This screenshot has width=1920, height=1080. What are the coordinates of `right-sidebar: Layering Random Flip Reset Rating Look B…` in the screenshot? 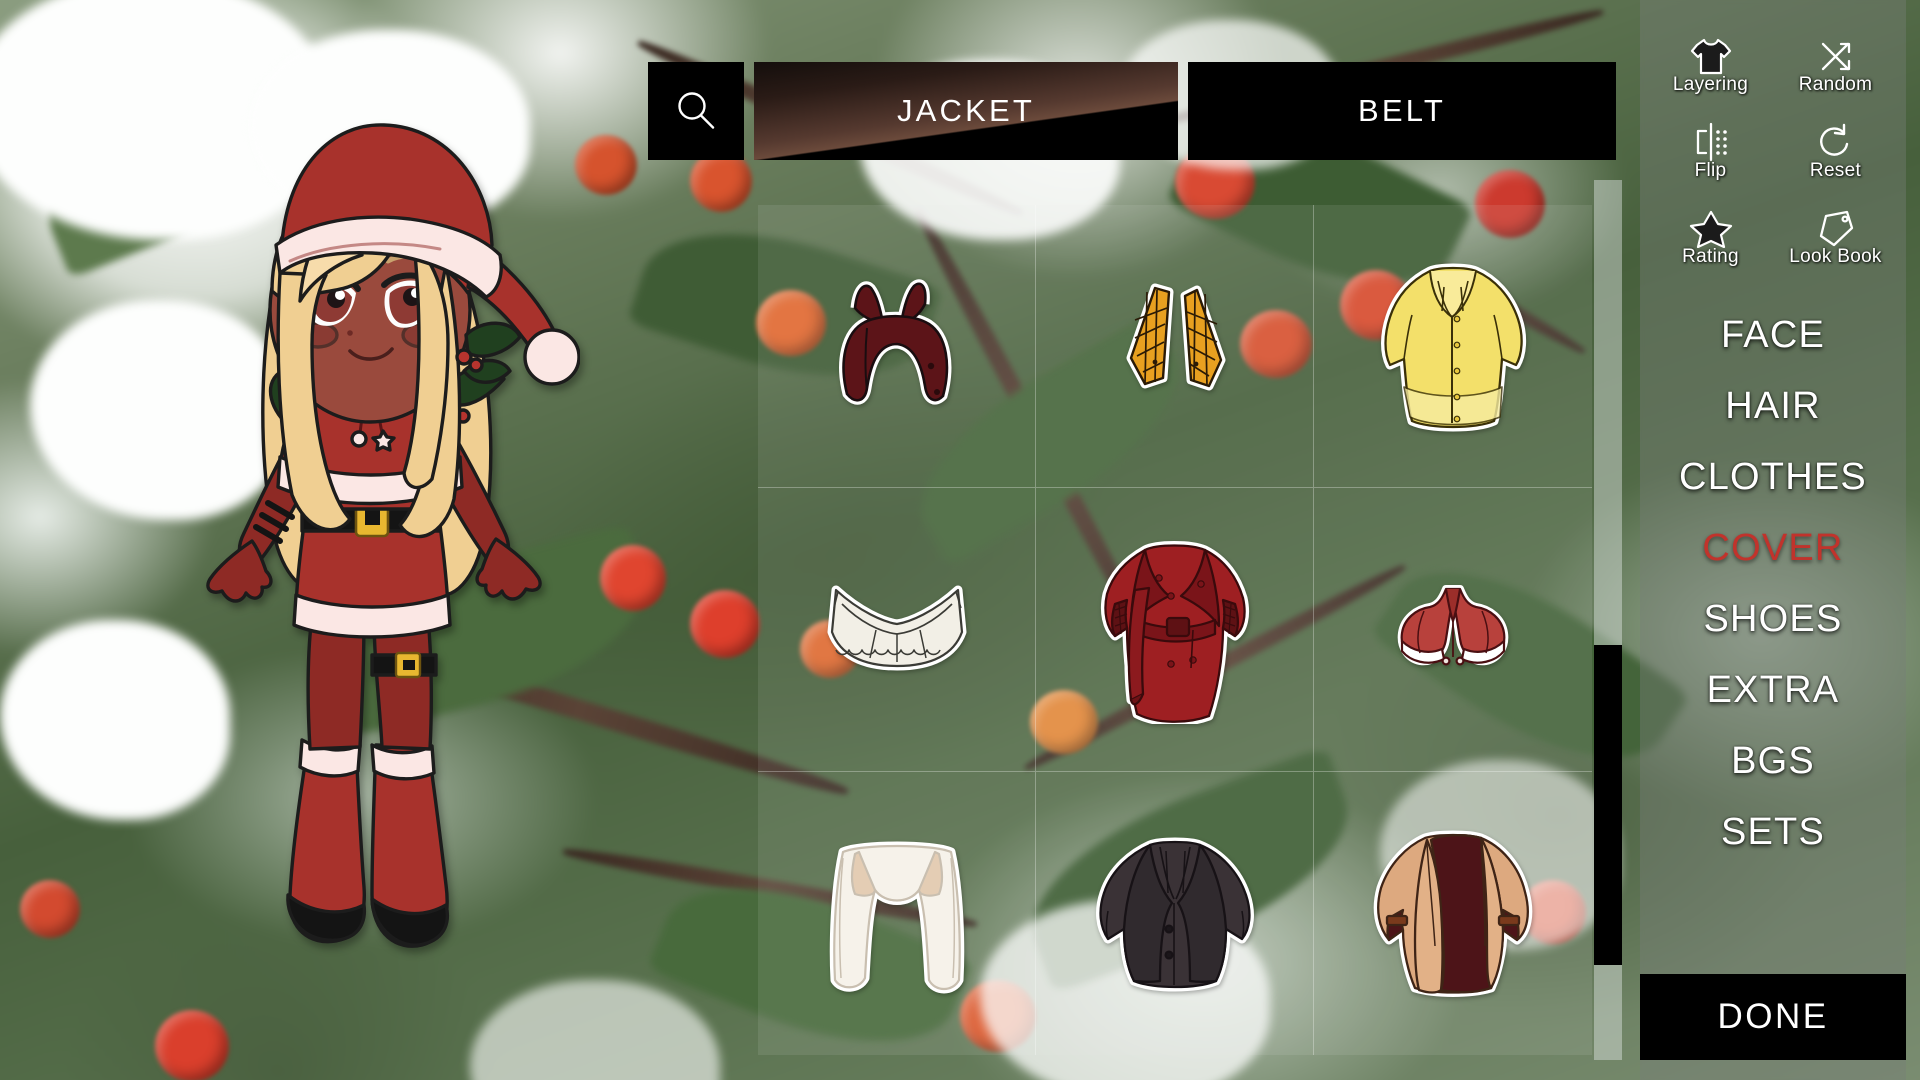 It's located at (1773, 540).